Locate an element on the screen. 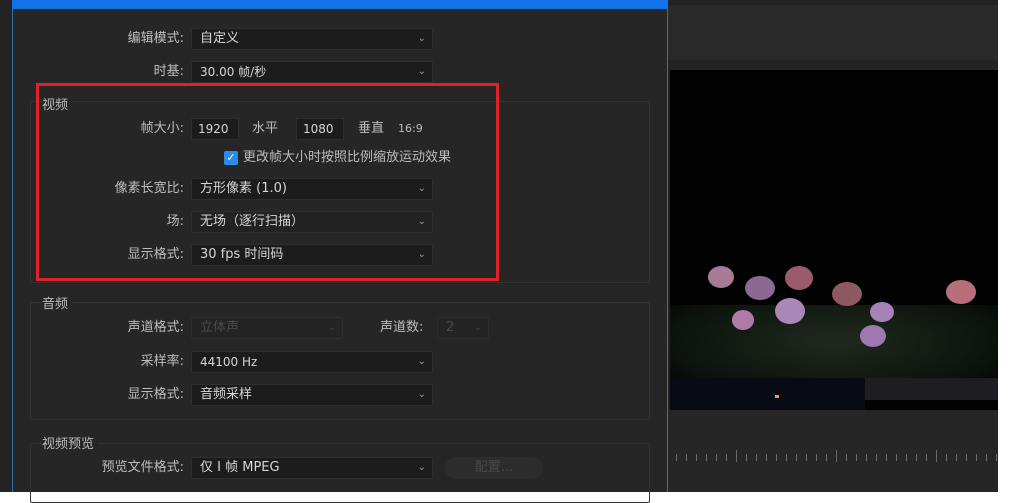  edit-mode-label: 编辑模式: is located at coordinates (155, 38).